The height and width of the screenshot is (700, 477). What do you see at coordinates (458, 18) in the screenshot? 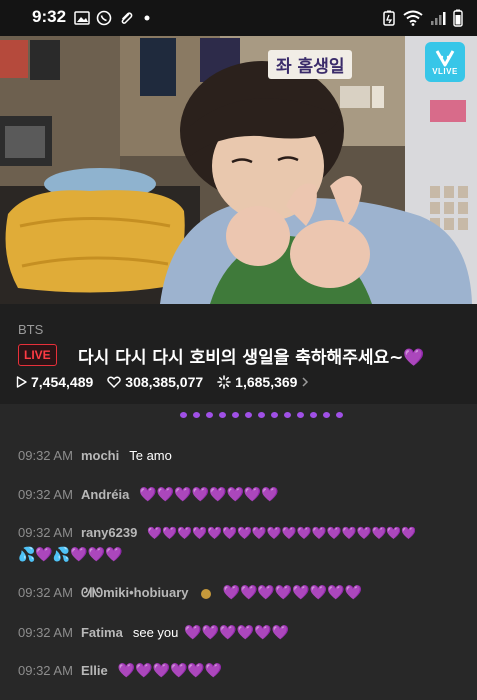
I see `battery-icon` at bounding box center [458, 18].